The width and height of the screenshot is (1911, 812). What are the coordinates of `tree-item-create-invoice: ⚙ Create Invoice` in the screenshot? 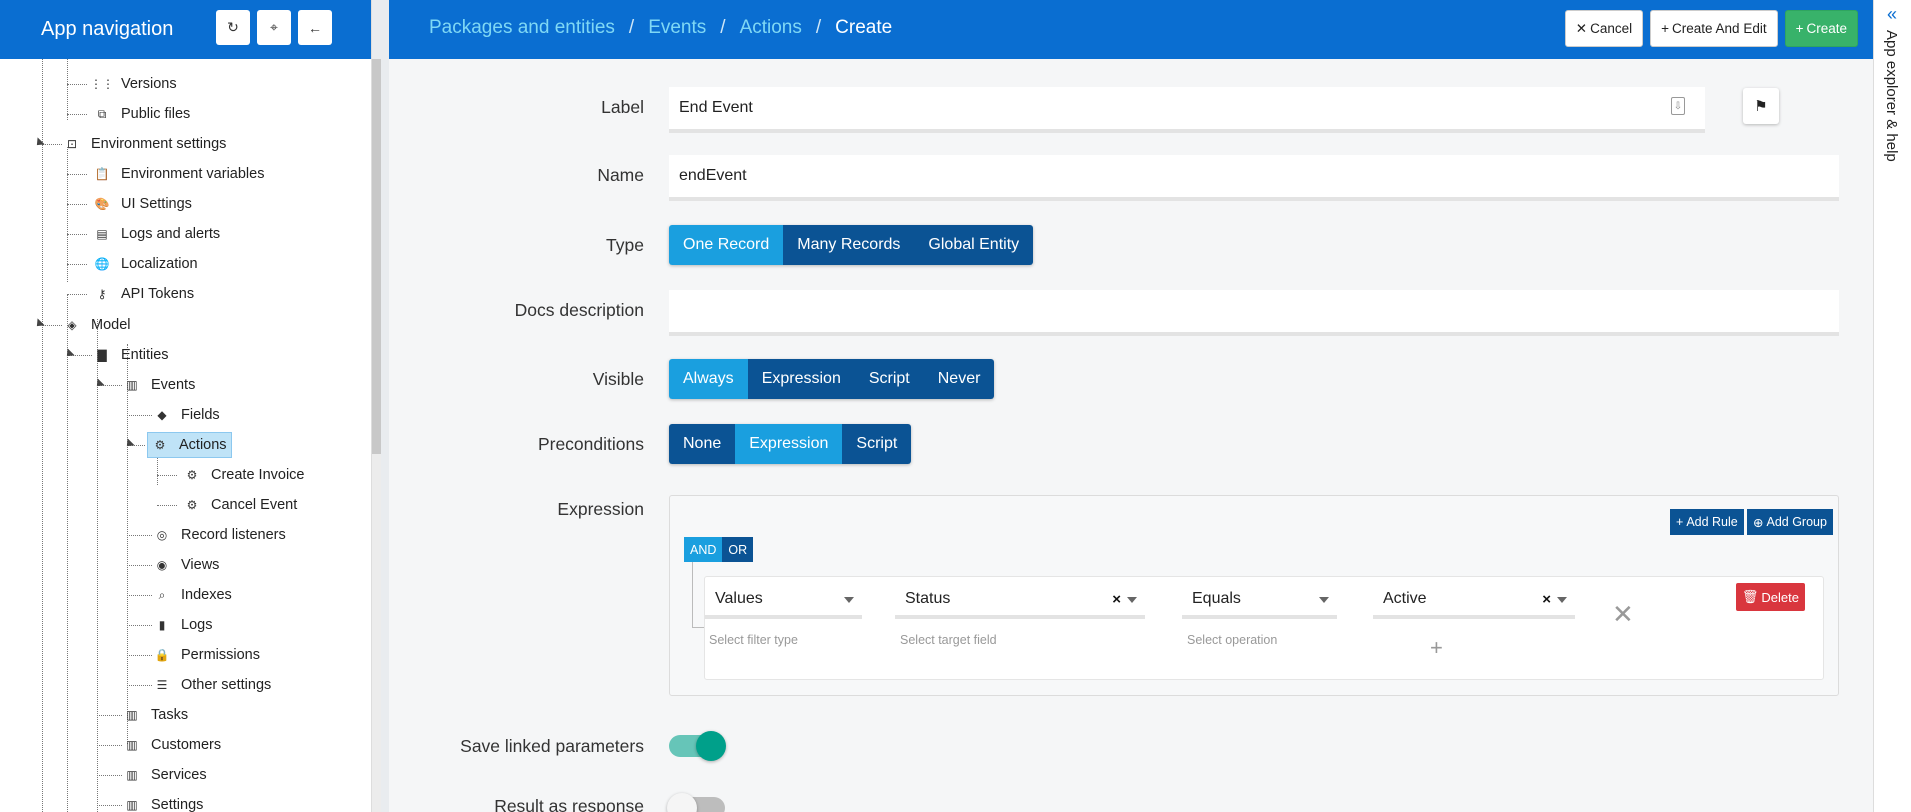 It's located at (244, 475).